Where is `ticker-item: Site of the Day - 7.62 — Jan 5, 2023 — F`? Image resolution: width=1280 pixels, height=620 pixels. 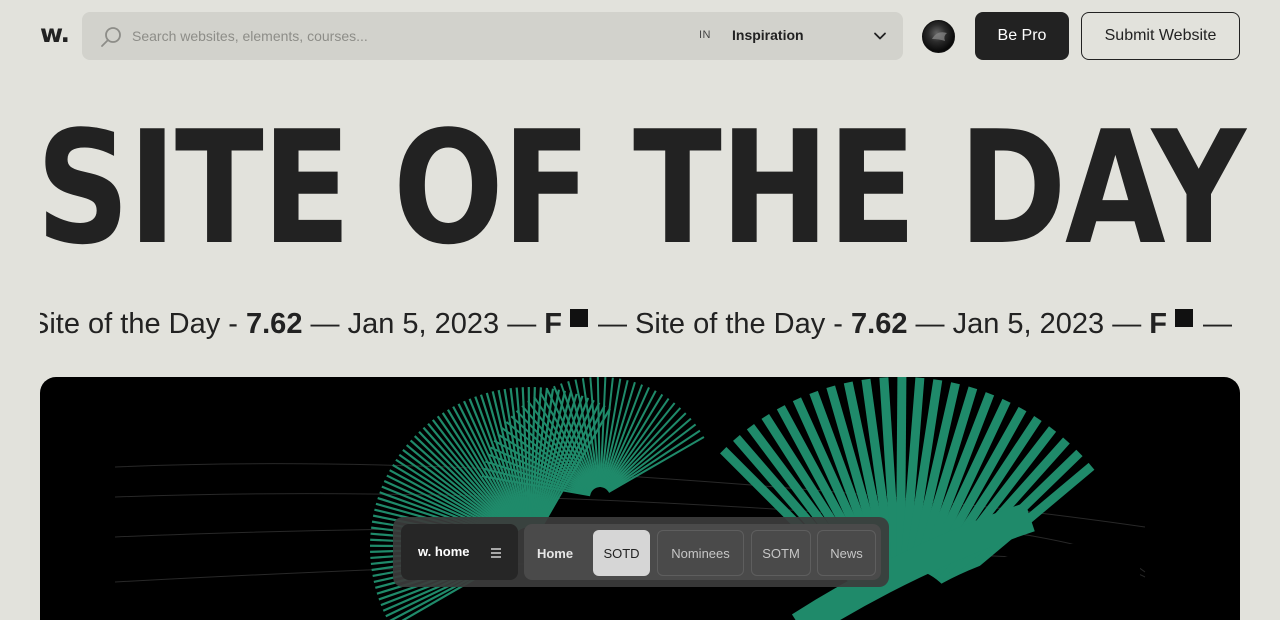 ticker-item: Site of the Day - 7.62 — Jan 5, 2023 — F is located at coordinates (314, 324).